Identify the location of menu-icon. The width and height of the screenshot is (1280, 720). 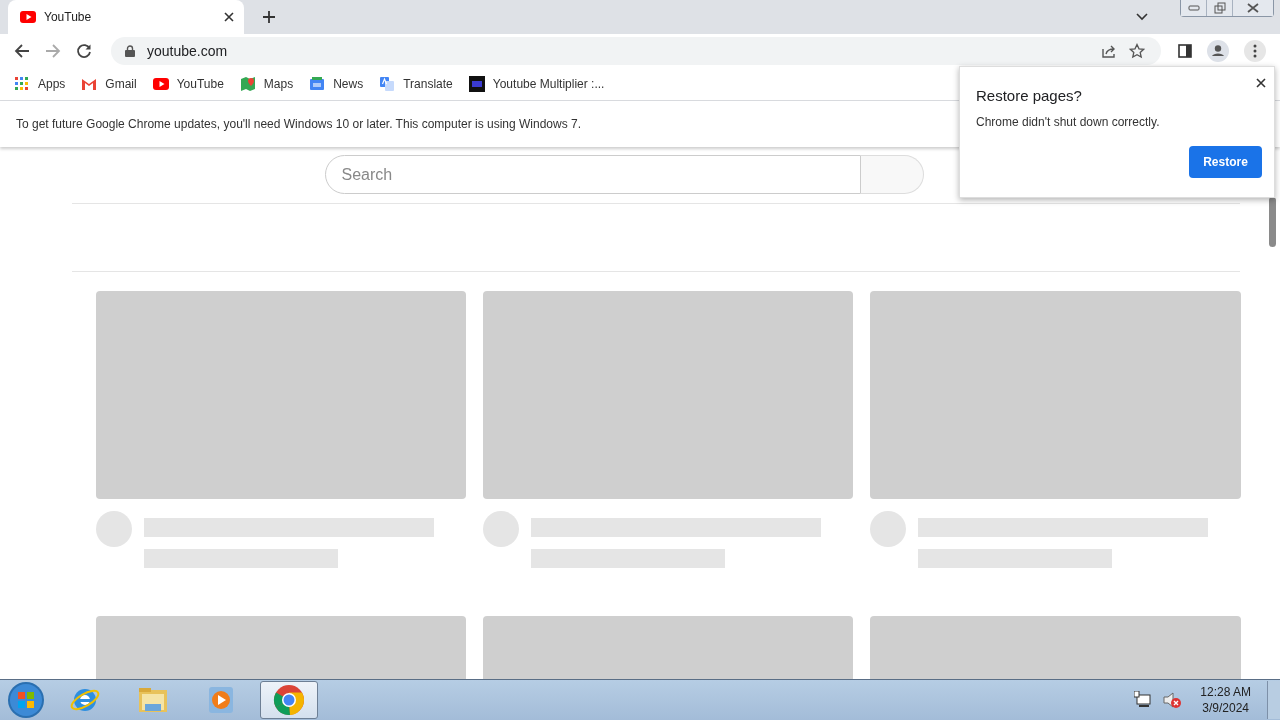
(1255, 51).